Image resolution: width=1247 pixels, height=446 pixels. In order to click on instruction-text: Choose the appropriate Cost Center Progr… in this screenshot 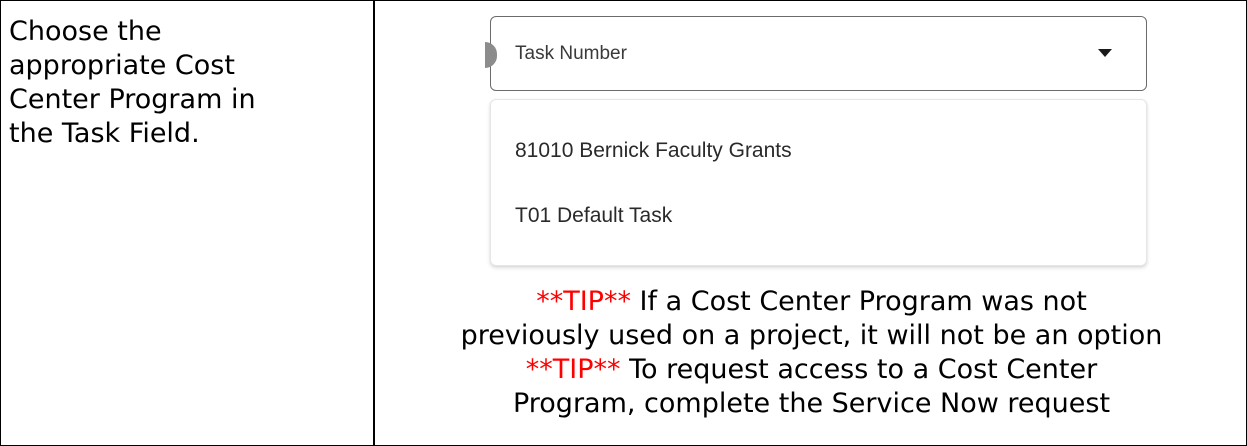, I will do `click(184, 83)`.